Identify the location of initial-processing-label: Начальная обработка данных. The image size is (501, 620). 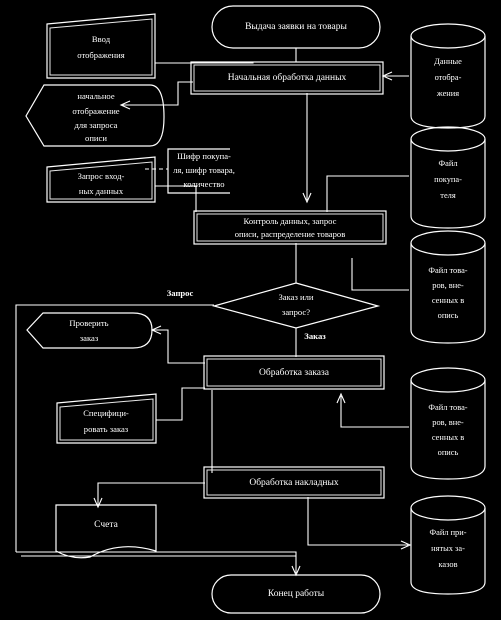
(287, 77).